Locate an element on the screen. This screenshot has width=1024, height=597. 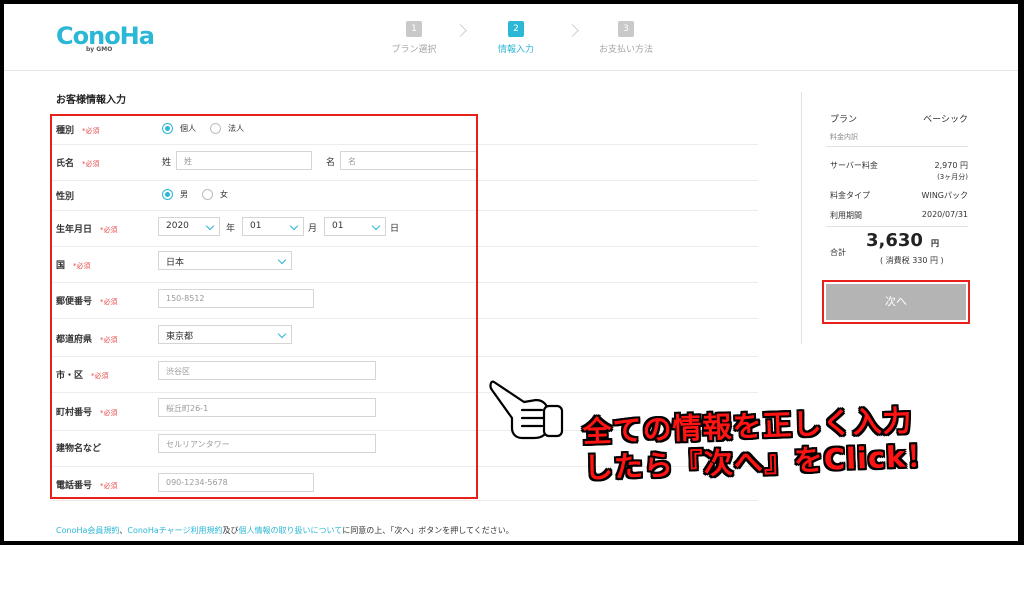
birth-day-value: 01 is located at coordinates (338, 226).